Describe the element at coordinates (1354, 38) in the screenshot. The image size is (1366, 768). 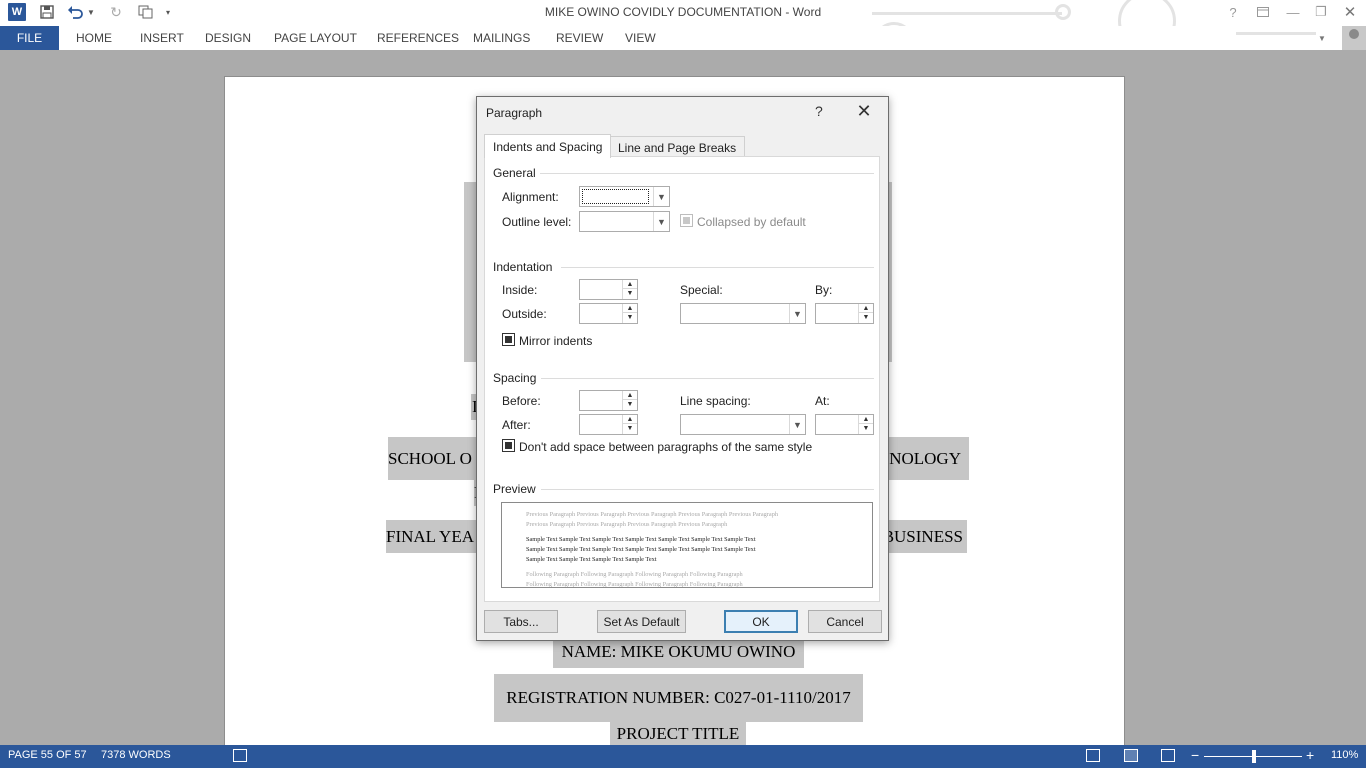
I see `avatar` at that location.